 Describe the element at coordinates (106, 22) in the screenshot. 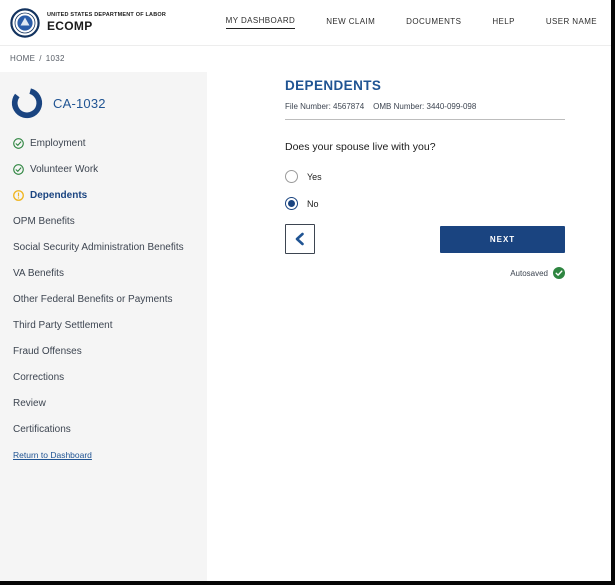

I see `brand-text: UNITED STATES DEPARTMENT OF LABOR ECOMP` at that location.